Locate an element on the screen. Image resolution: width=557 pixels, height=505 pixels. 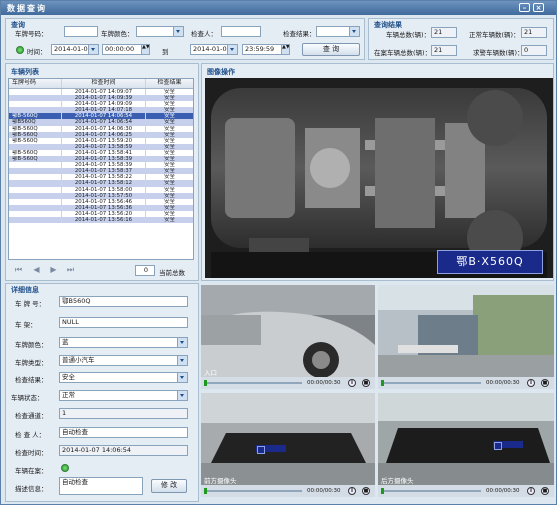
detail-status-select: 正常 is located at coordinates (123, 395).